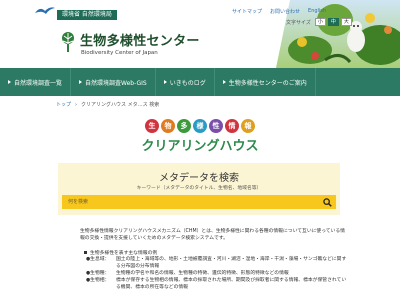  I want to click on search-bar, so click(199, 202).